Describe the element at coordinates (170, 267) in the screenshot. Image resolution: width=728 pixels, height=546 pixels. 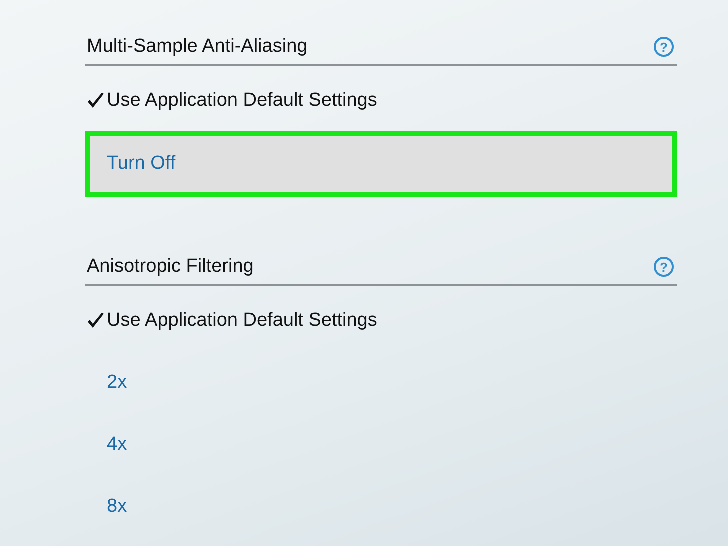
I see `section-title: Anisotropic Filtering` at that location.